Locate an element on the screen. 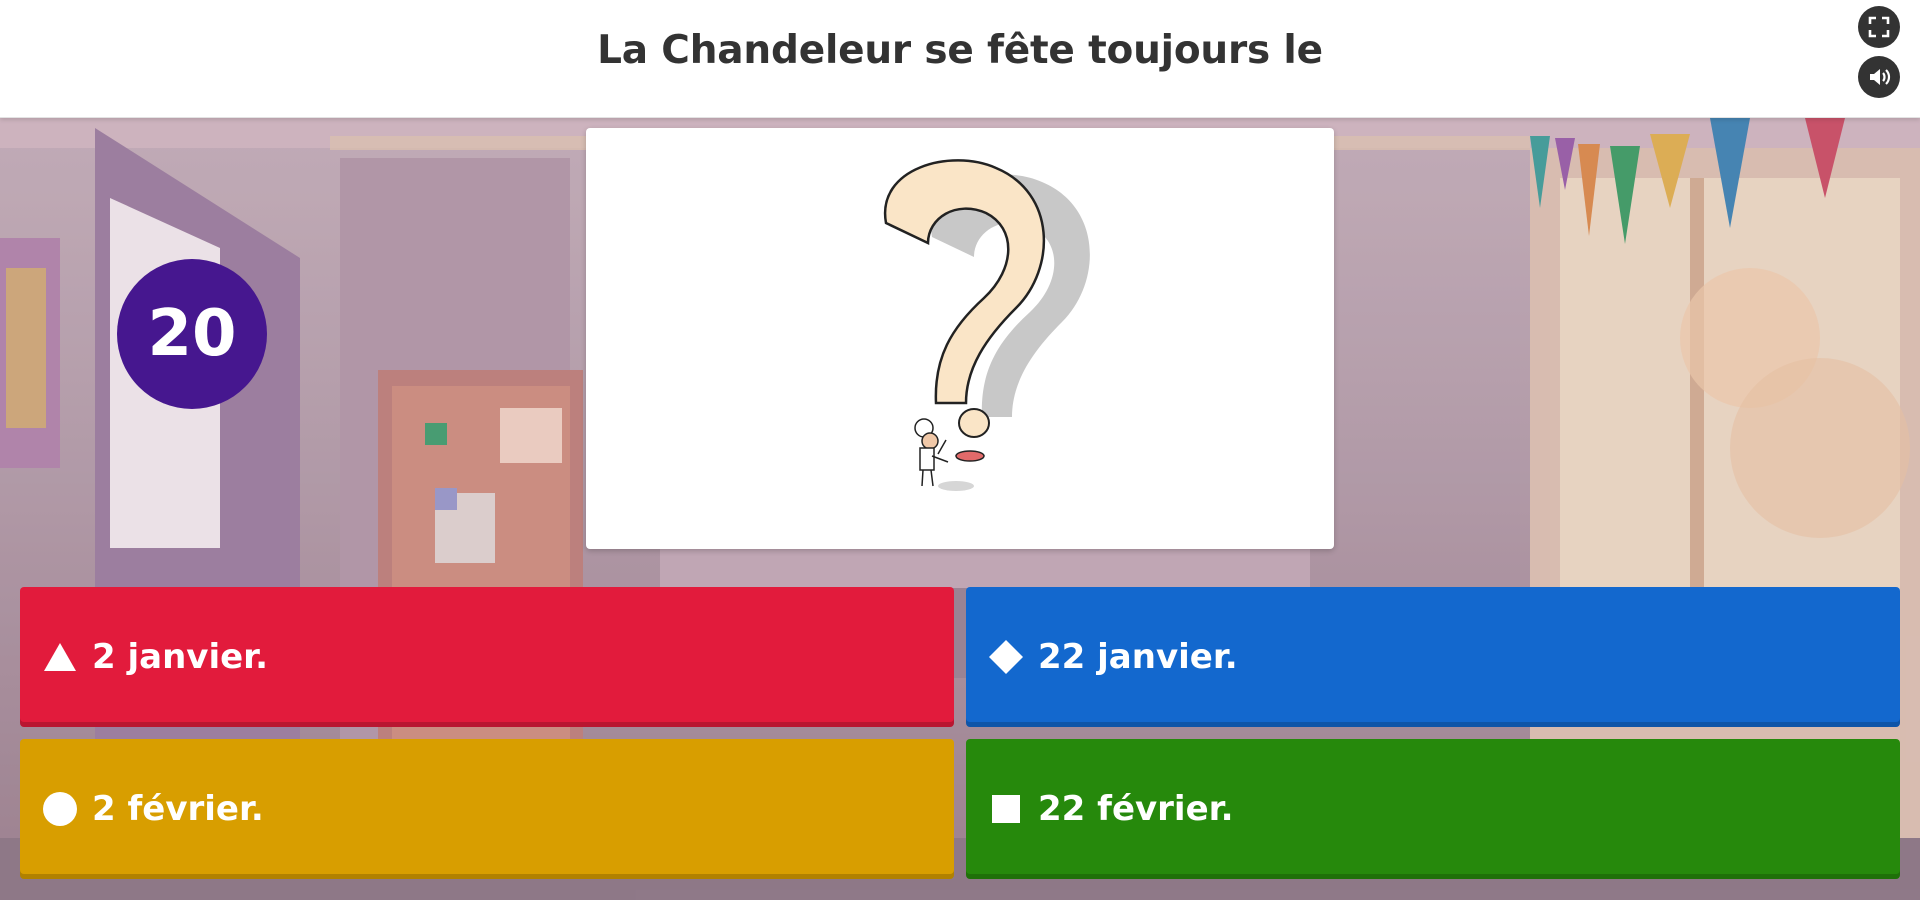 The width and height of the screenshot is (1920, 900). question-header: La Chandeleur se fête toujours le is located at coordinates (960, 59).